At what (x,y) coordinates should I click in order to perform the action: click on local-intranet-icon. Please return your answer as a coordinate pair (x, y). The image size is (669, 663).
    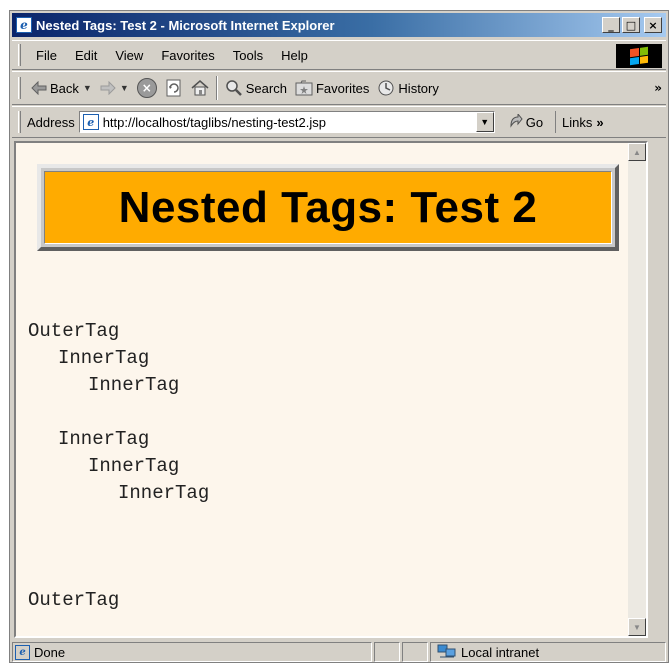
    Looking at the image, I should click on (447, 652).